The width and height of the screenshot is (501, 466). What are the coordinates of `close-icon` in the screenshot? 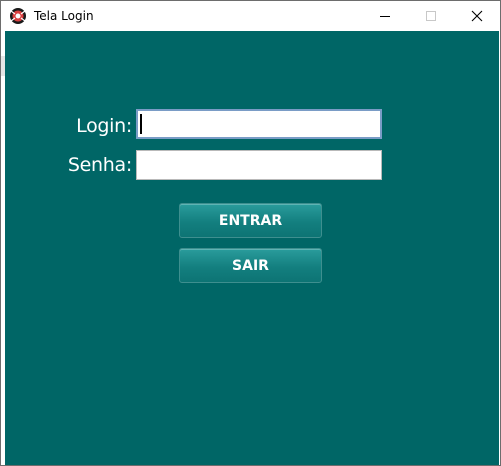 It's located at (477, 16).